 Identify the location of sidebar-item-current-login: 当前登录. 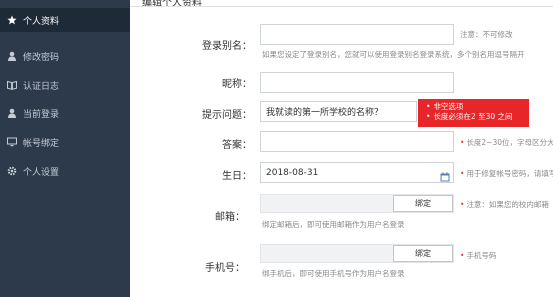
(65, 113).